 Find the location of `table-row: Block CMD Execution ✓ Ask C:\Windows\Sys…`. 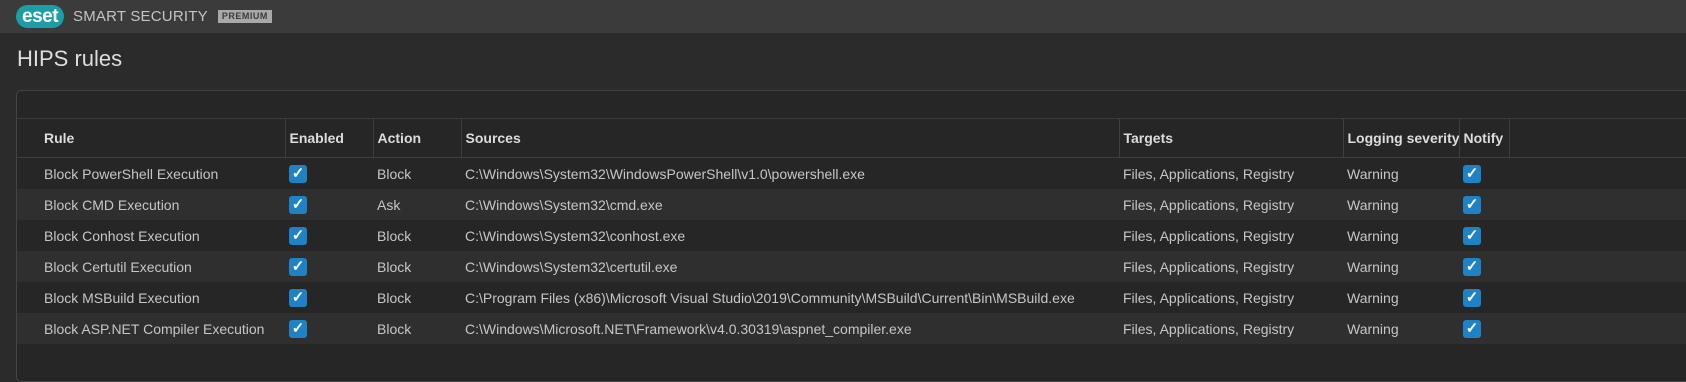

table-row: Block CMD Execution ✓ Ask C:\Windows\Sys… is located at coordinates (851, 204).